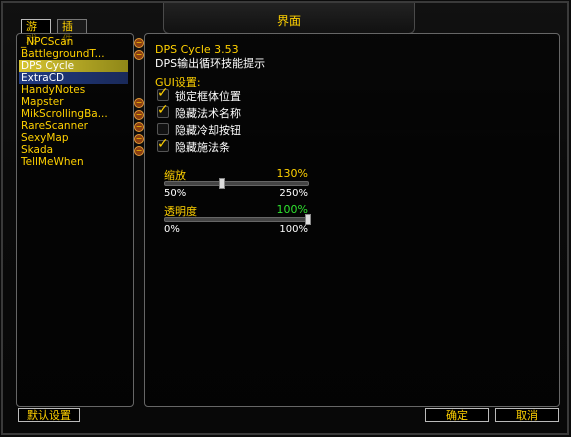 This screenshot has width=571, height=437. What do you see at coordinates (292, 173) in the screenshot?
I see `slider-value: 130%` at bounding box center [292, 173].